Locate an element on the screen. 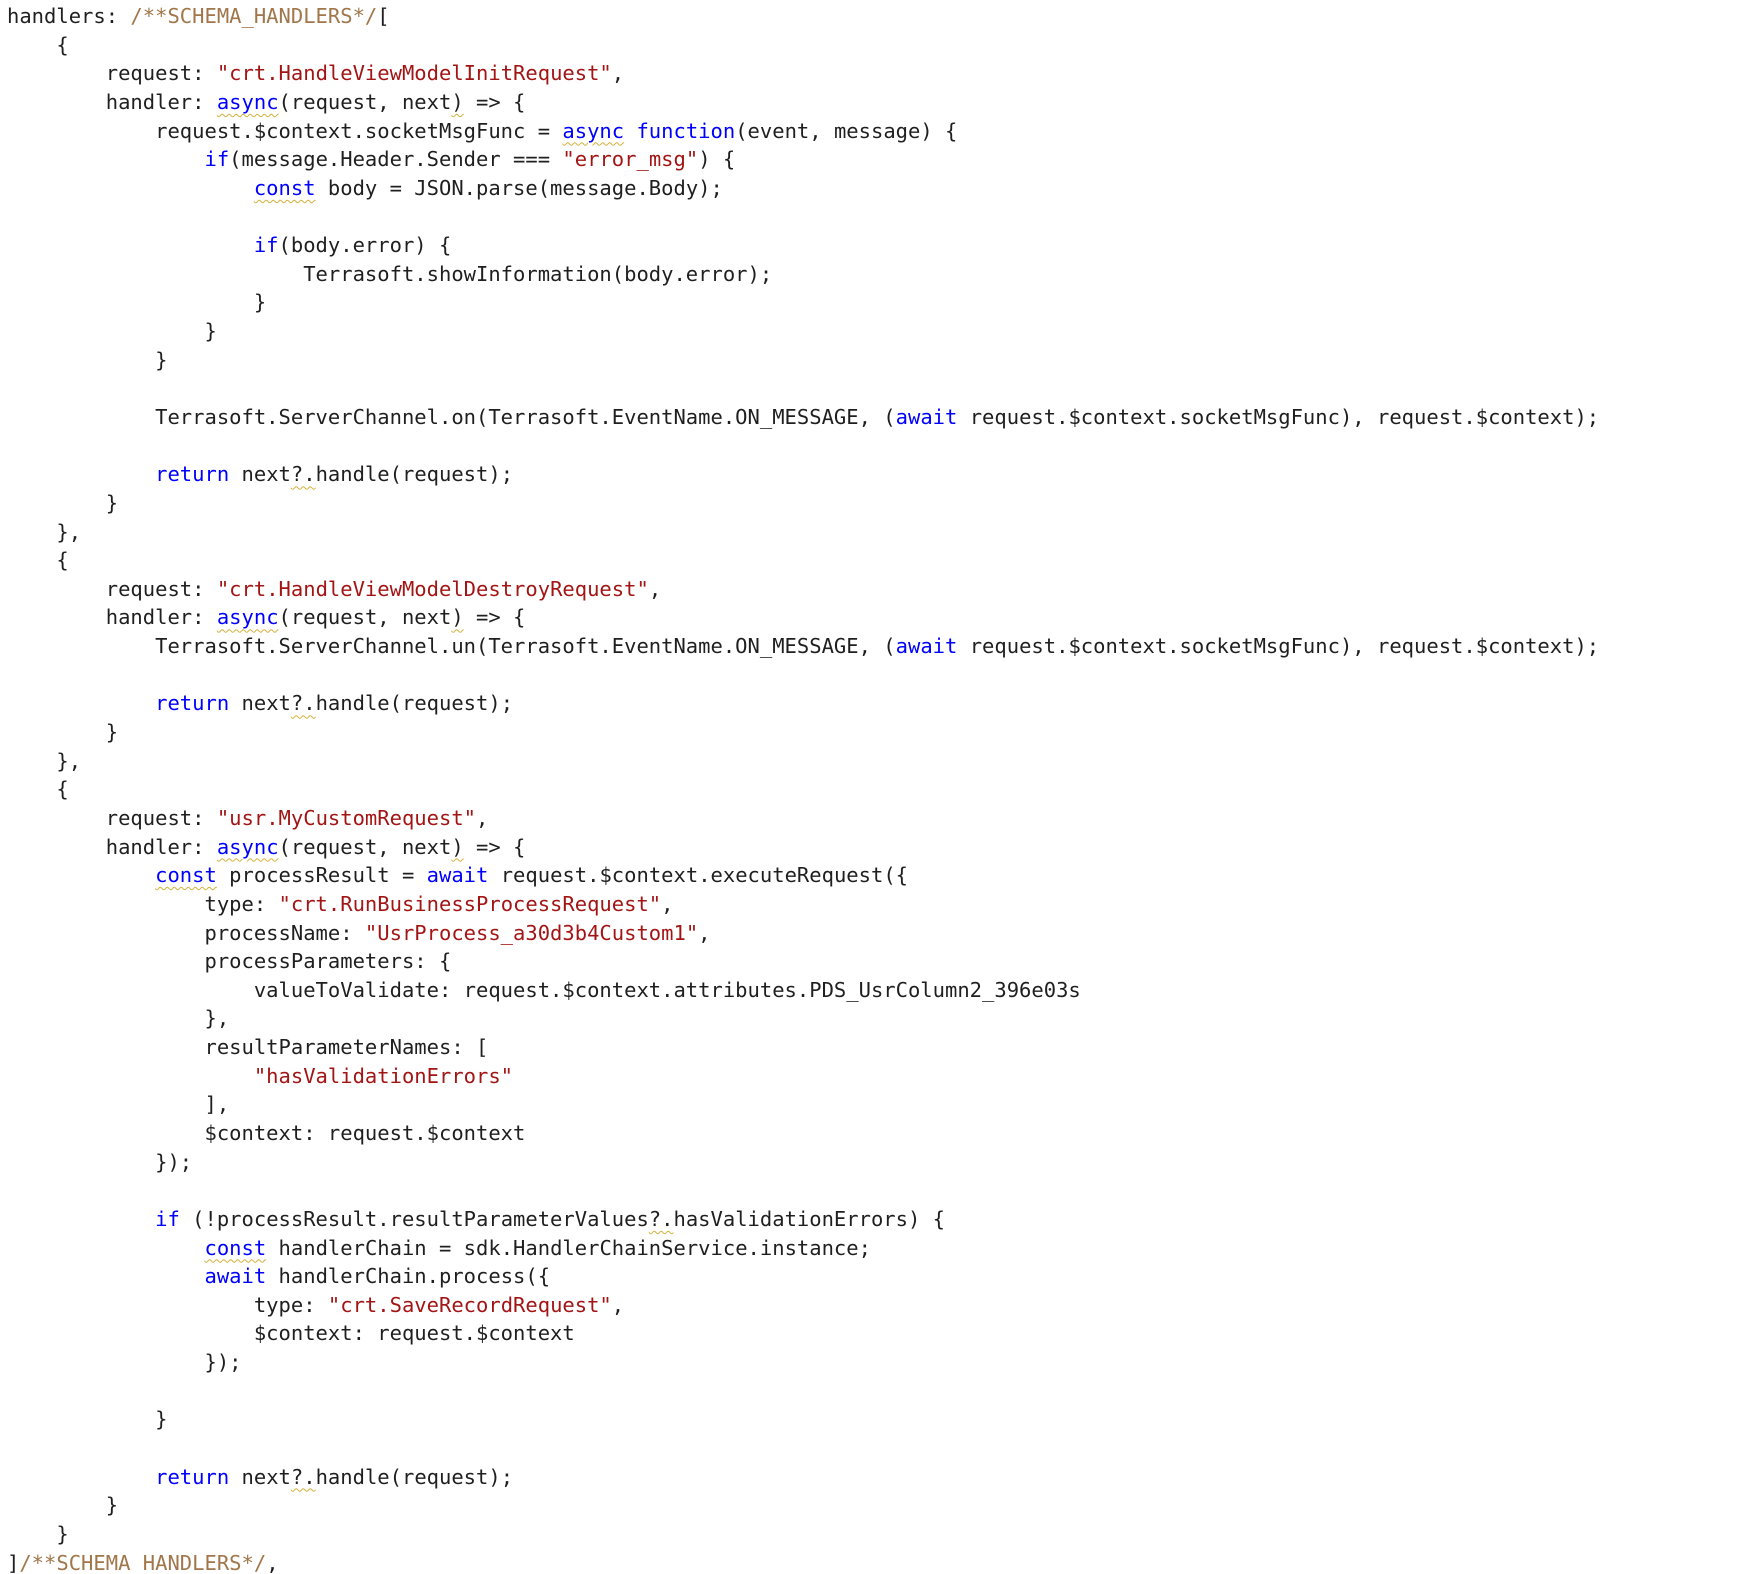 This screenshot has width=1747, height=1574. code-line: if(body.error) { is located at coordinates (803, 245).